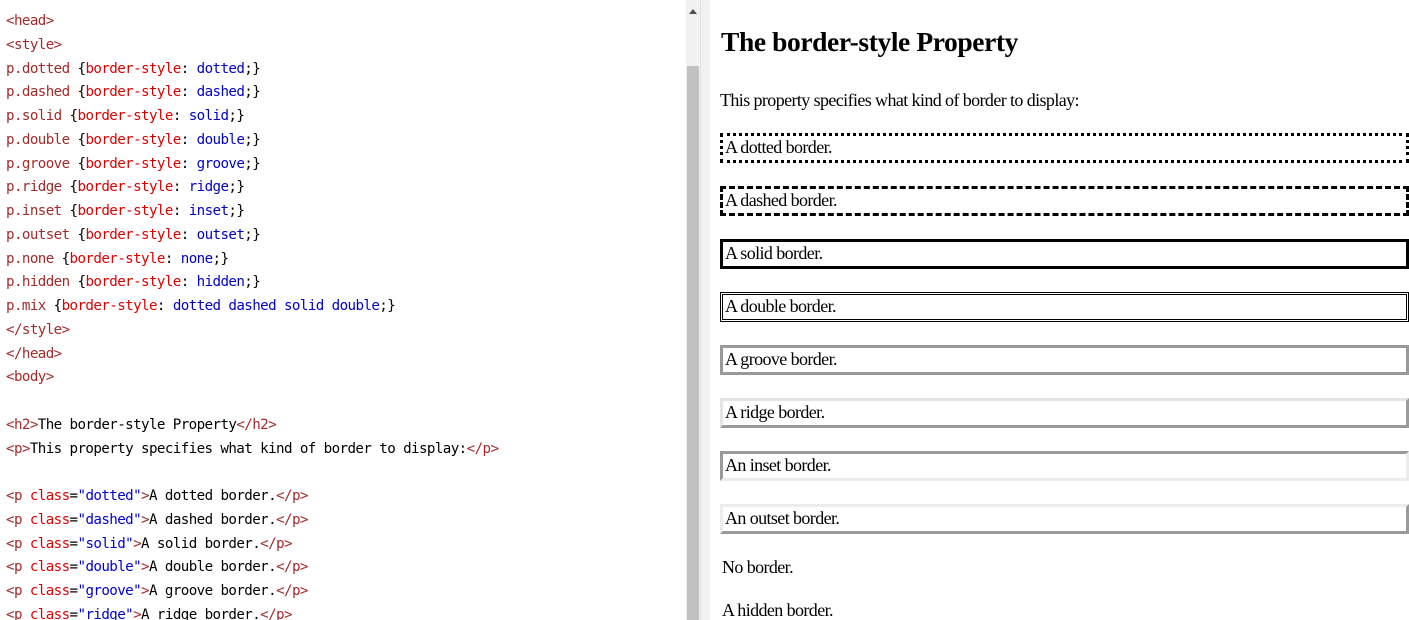 Image resolution: width=1409 pixels, height=620 pixels. I want to click on code-line: p.double {border-style: double;}, so click(133, 140).